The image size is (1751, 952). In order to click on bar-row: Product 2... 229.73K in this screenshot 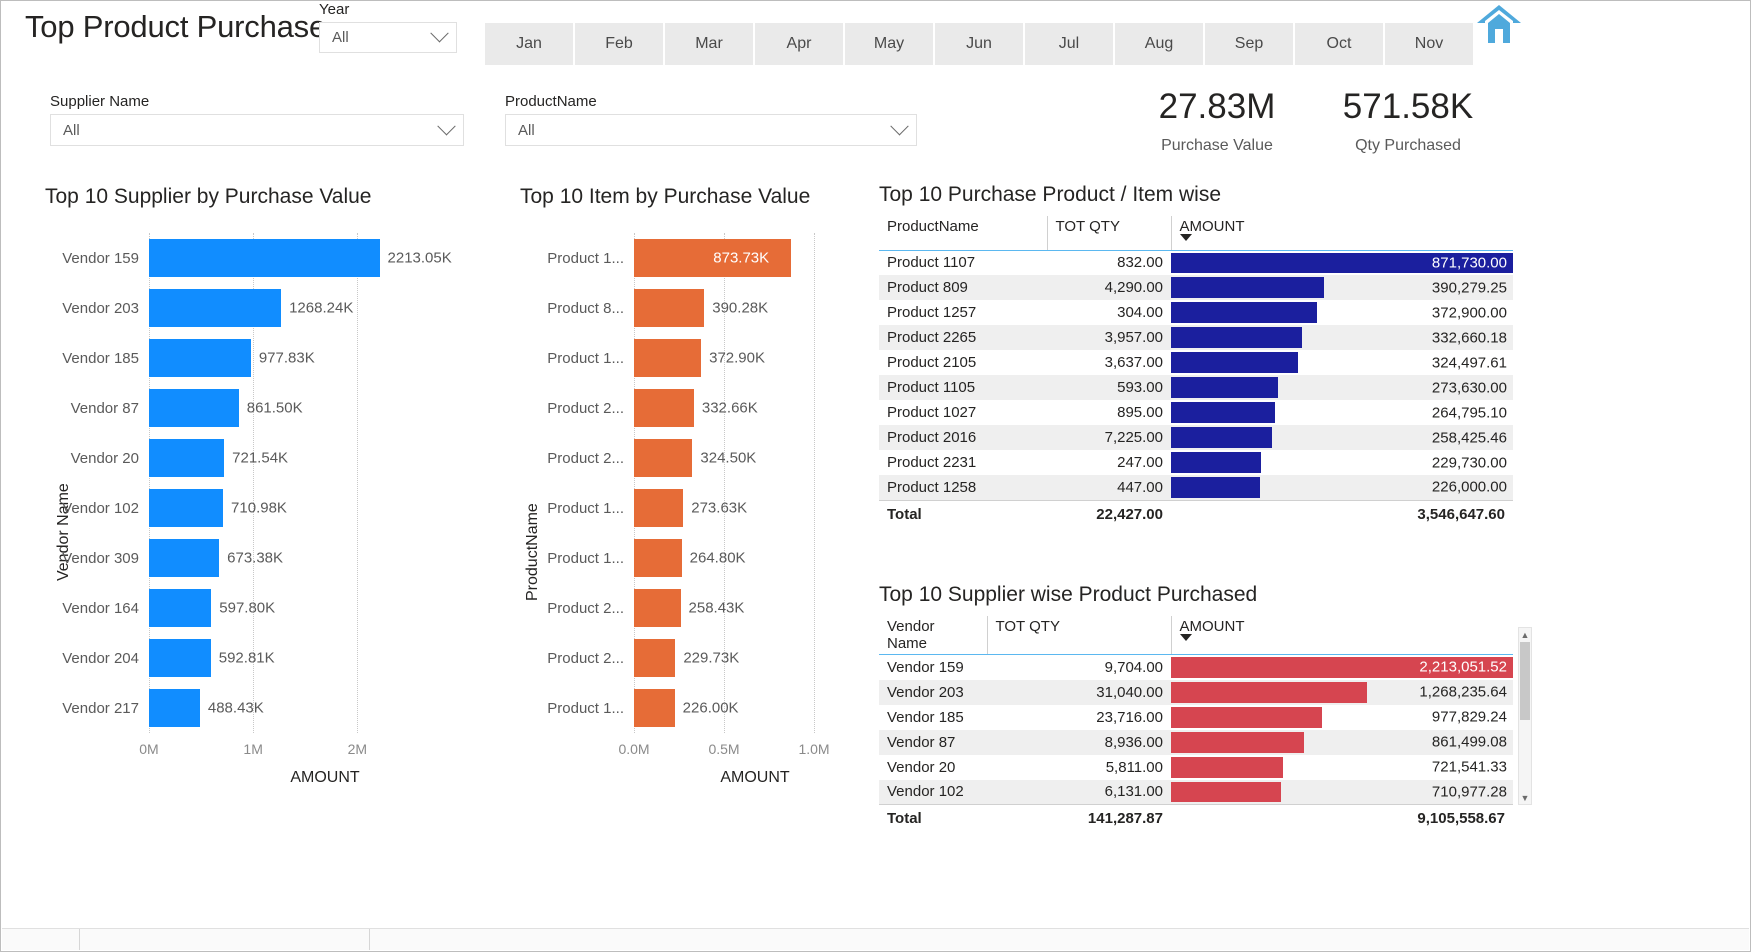, I will do `click(691, 658)`.